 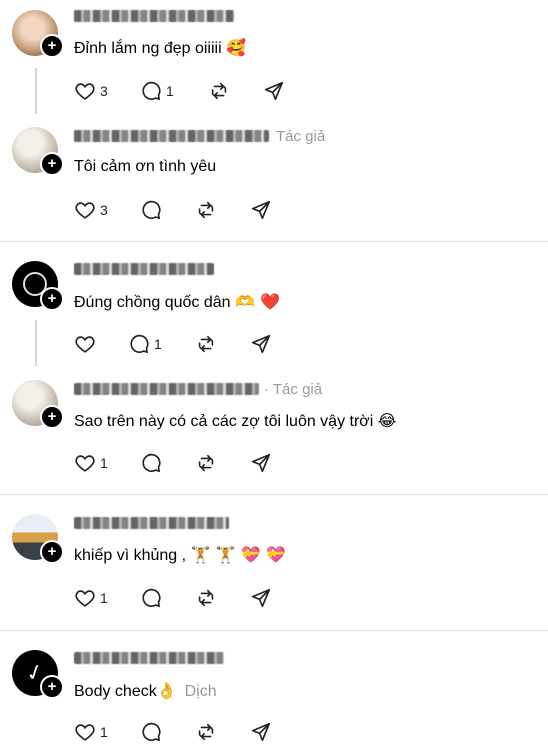 I want to click on like-button, so click(x=85, y=344).